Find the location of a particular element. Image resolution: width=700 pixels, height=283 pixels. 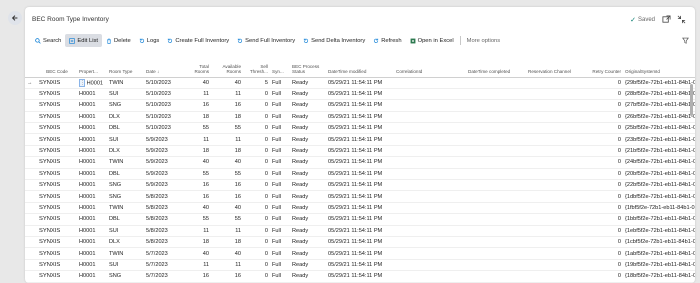

table-cell-originalsystemid: {19bf5f2e-72b1-eb11-84b1-0 is located at coordinates (659, 265).